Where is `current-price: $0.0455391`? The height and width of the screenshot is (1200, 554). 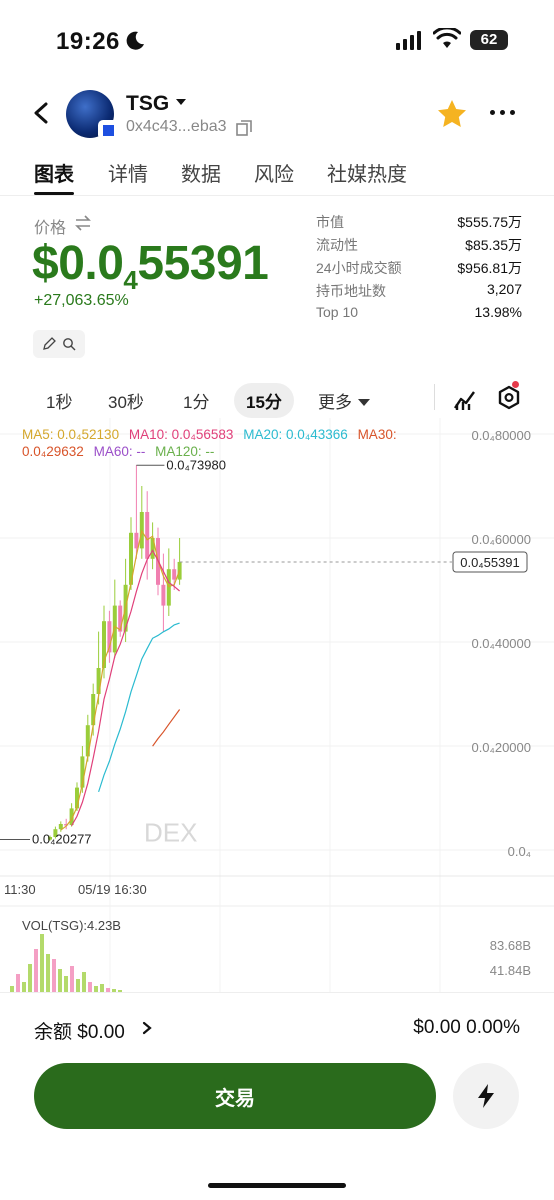 current-price: $0.0455391 is located at coordinates (150, 266).